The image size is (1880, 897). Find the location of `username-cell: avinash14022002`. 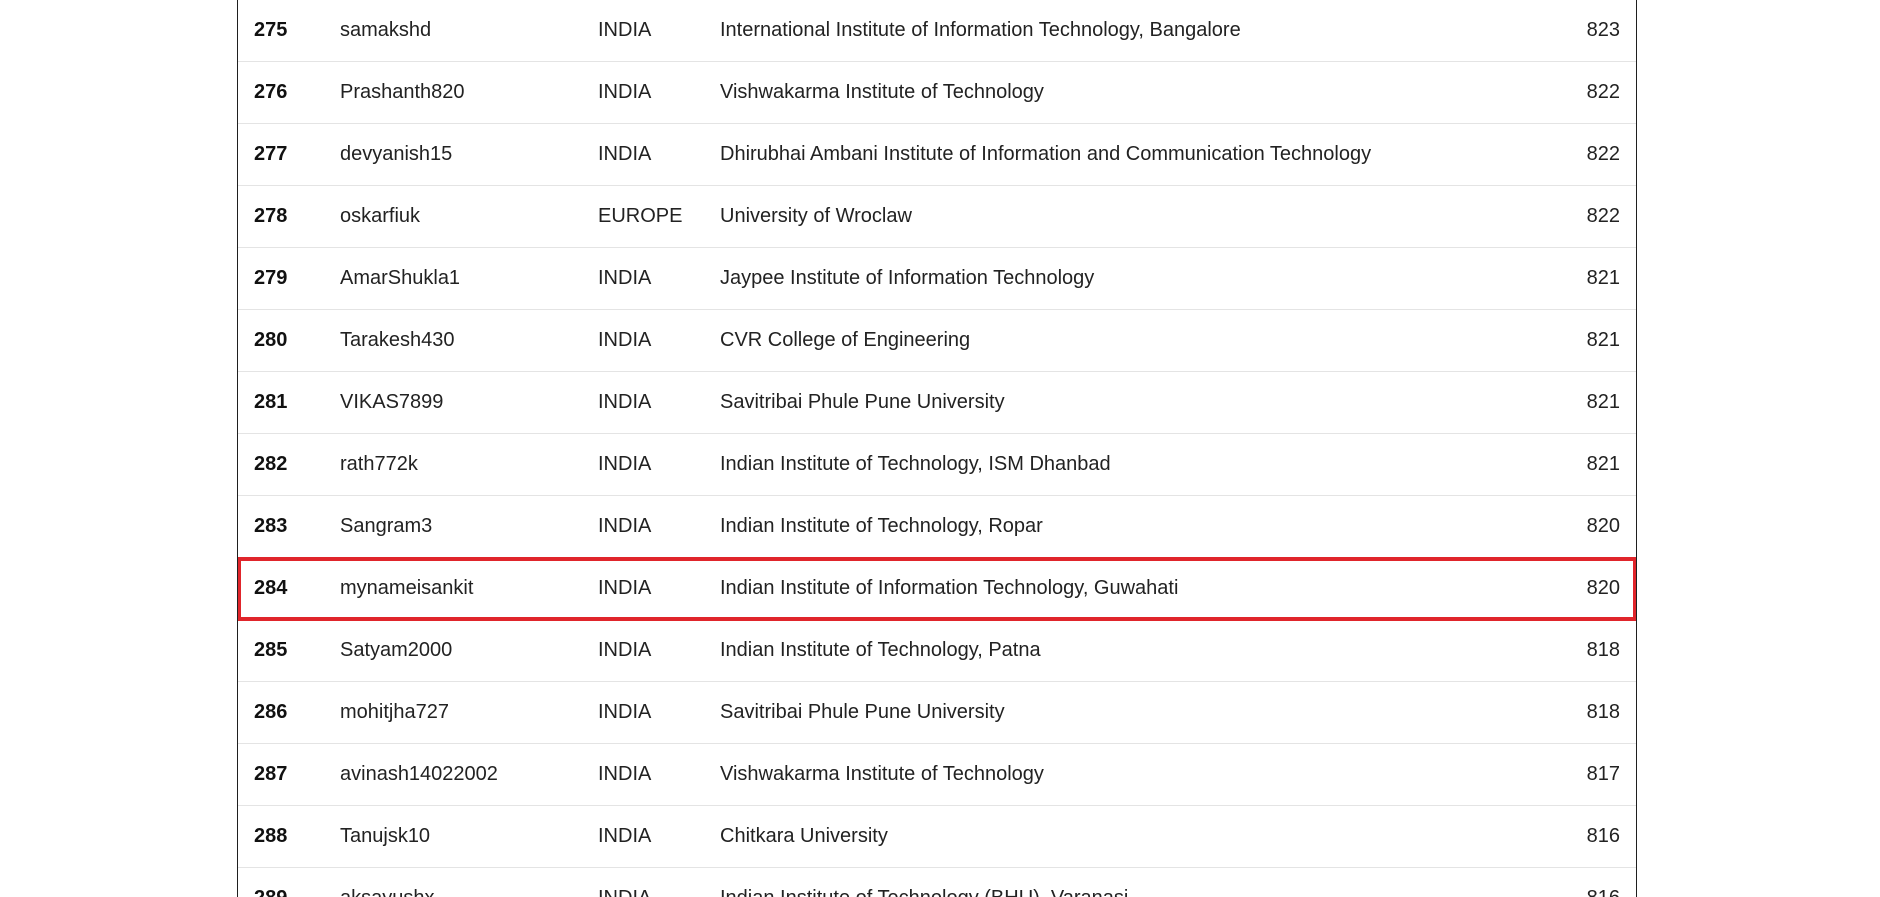

username-cell: avinash14022002 is located at coordinates (419, 774).